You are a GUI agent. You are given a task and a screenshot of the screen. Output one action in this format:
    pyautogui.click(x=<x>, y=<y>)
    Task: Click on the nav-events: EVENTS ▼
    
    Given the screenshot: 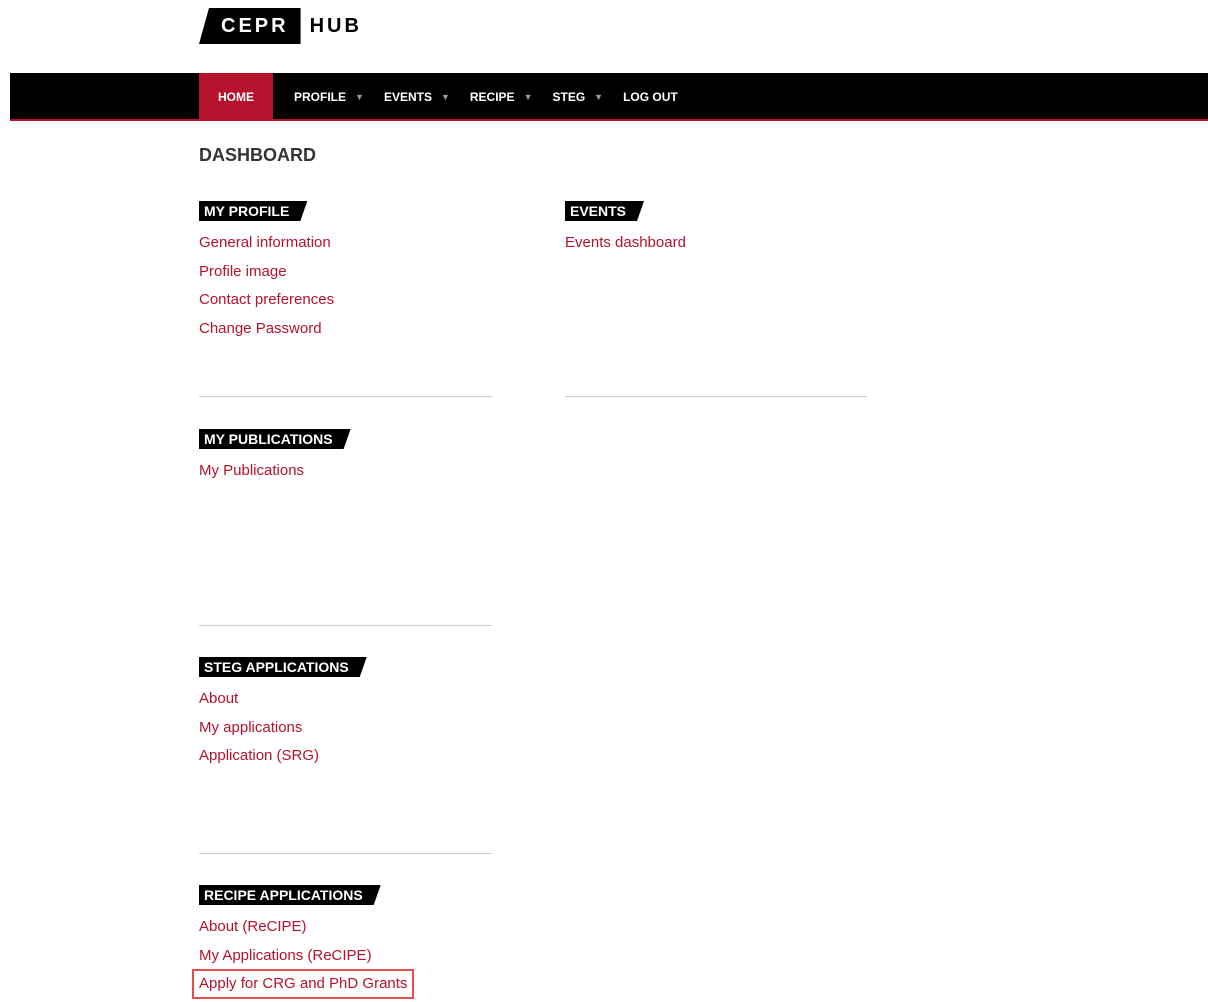 What is the action you would take?
    pyautogui.click(x=417, y=97)
    